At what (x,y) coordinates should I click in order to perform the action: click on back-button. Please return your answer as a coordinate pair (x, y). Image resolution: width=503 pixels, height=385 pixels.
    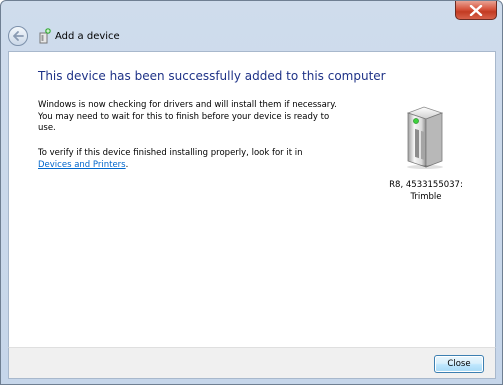
    Looking at the image, I should click on (18, 36).